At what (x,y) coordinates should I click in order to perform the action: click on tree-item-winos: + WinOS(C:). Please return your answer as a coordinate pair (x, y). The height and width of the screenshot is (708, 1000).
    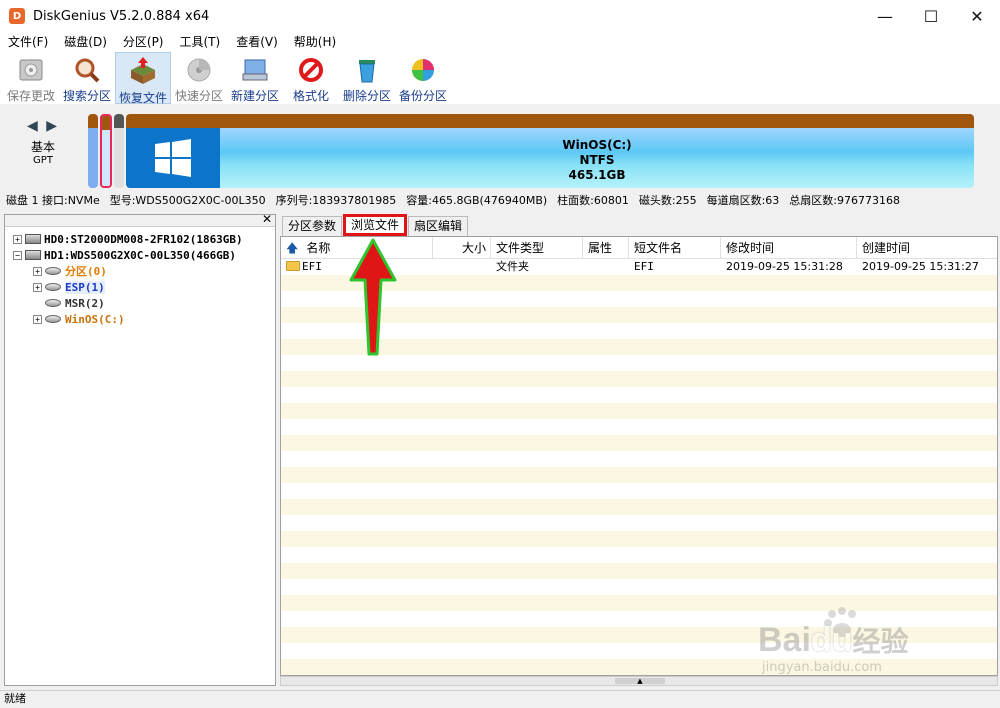
    Looking at the image, I should click on (140, 319).